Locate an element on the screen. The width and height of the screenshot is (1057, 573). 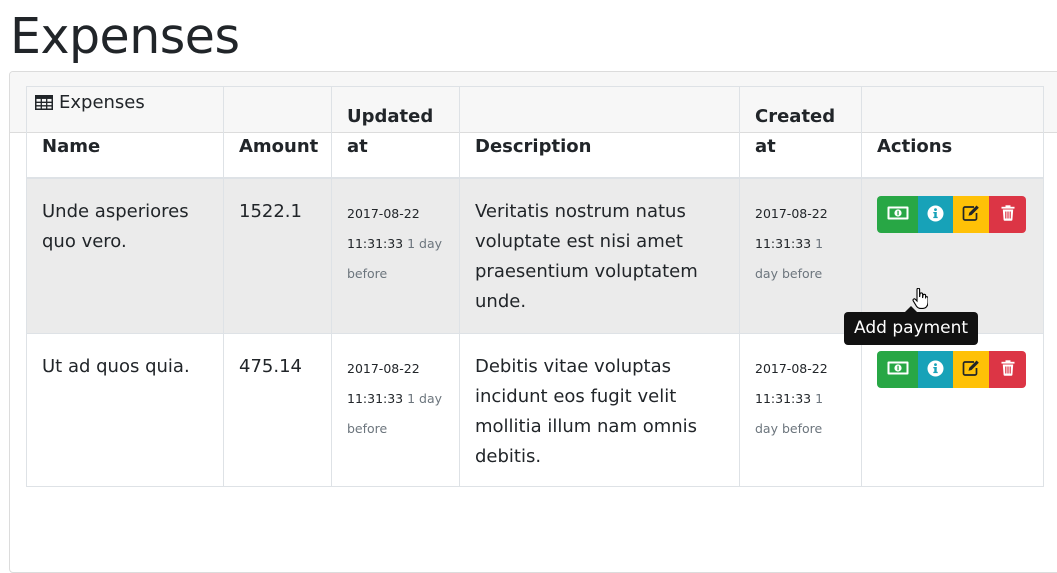
add-payment-tooltip: Add payment is located at coordinates (911, 325).